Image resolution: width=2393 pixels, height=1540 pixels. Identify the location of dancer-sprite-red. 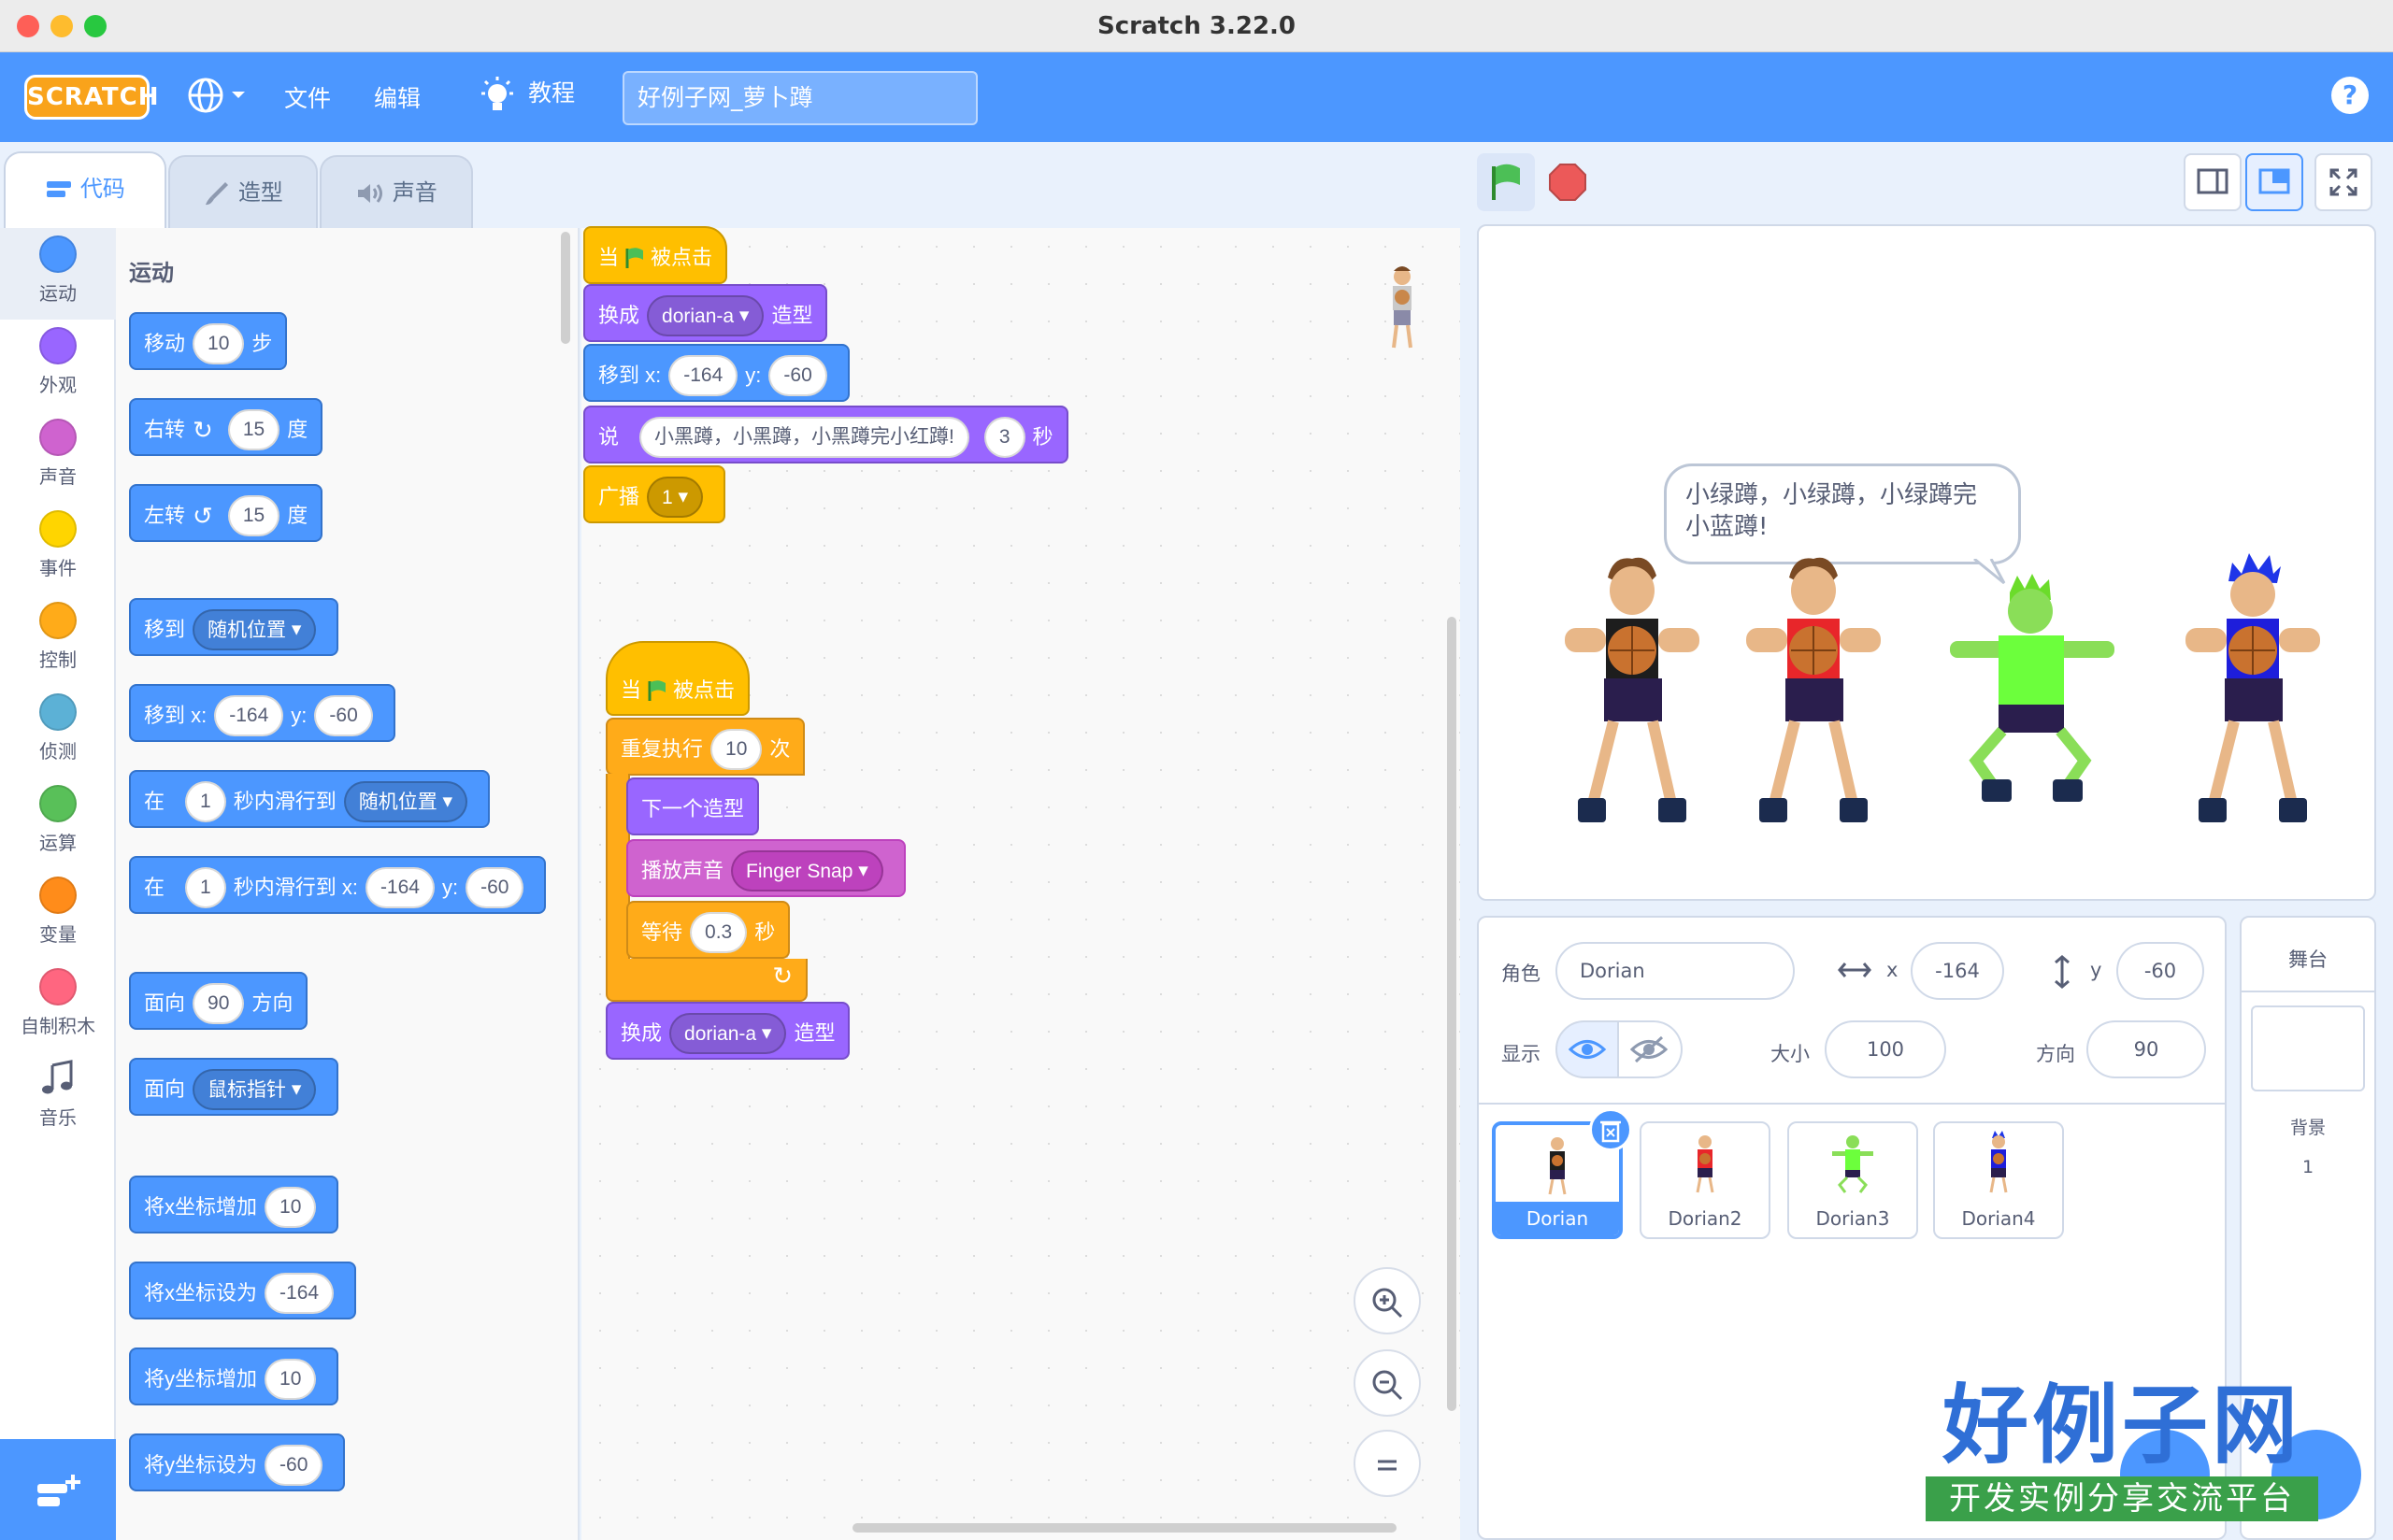
(1815, 698).